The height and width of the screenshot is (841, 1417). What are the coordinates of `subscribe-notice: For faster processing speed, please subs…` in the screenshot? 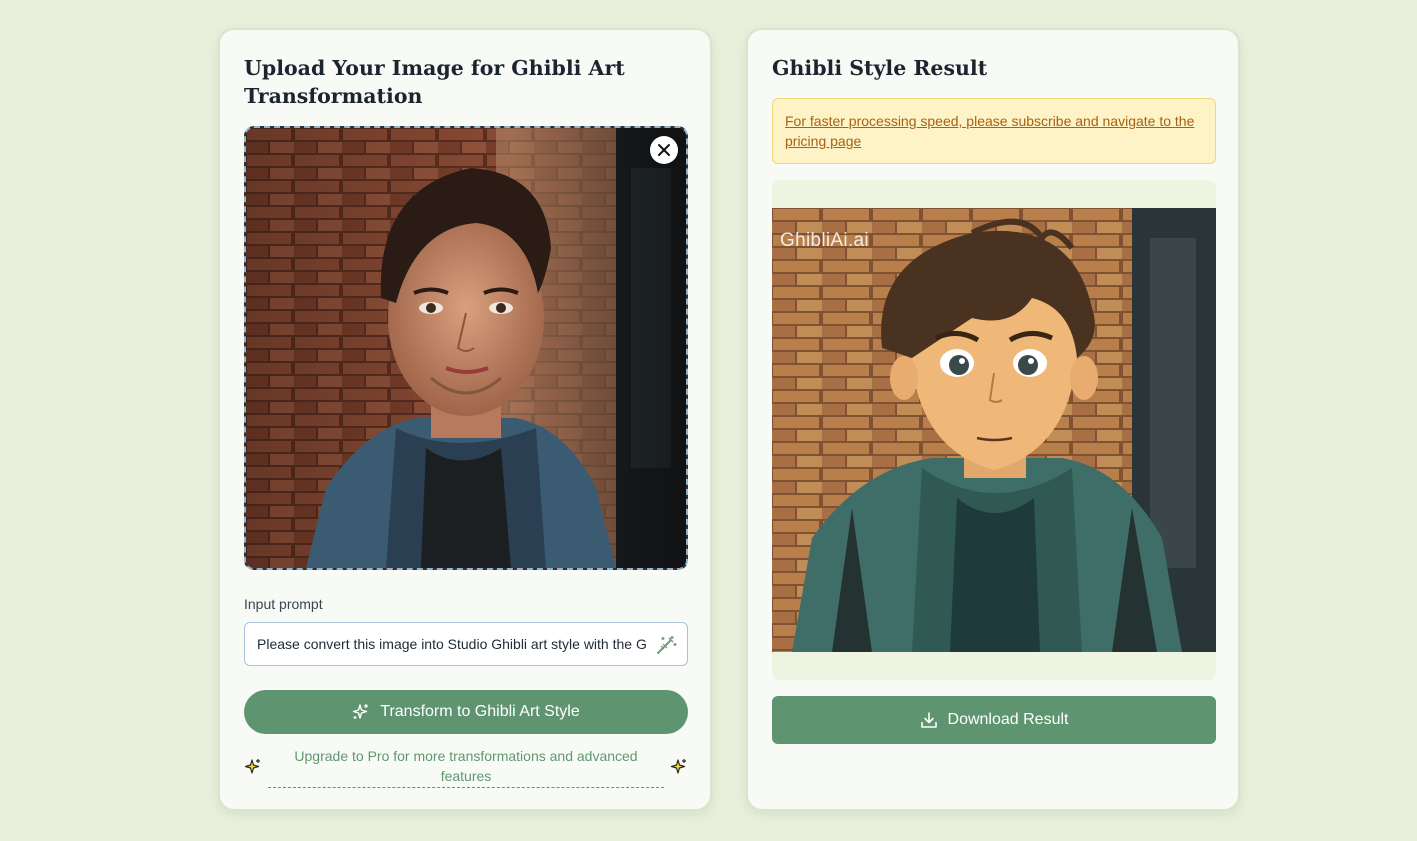 It's located at (994, 131).